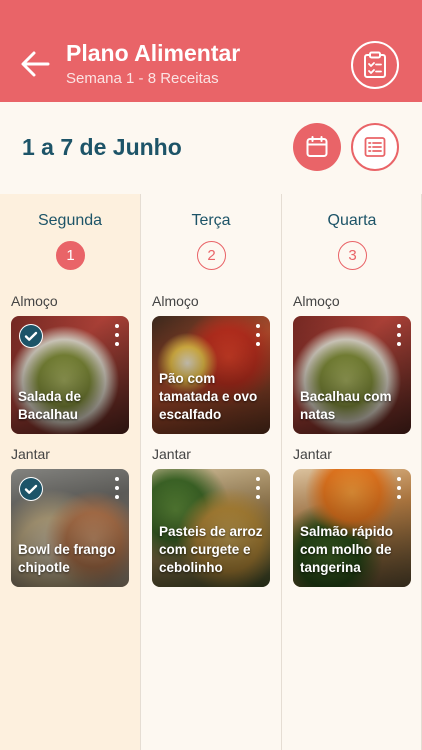  Describe the element at coordinates (208, 396) in the screenshot. I see `recipe-title: Pão com tamatada e ovo escalfado` at that location.